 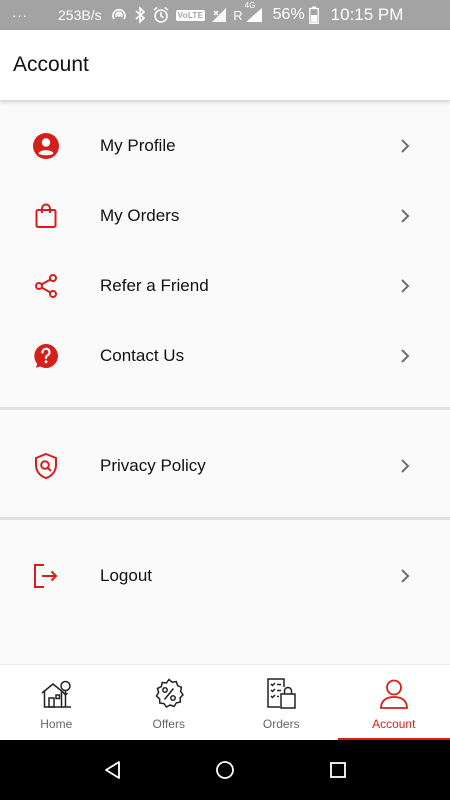 I want to click on nav-label: Orders, so click(x=281, y=724).